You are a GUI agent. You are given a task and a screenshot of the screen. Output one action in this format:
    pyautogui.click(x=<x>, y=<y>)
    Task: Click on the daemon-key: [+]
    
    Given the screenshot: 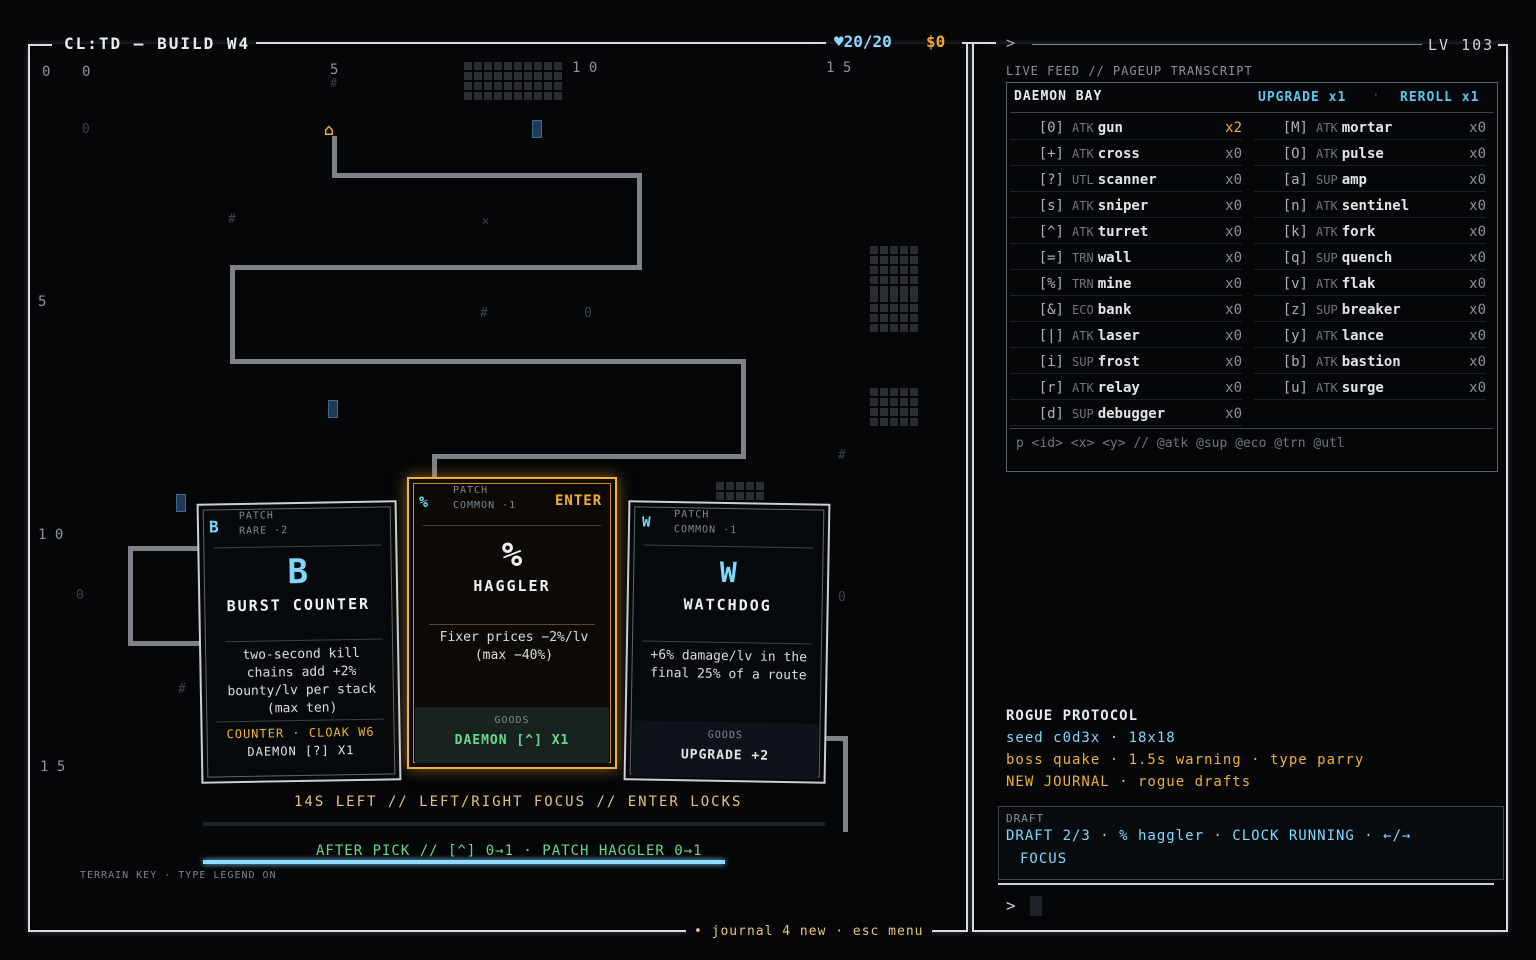 What is the action you would take?
    pyautogui.click(x=1051, y=153)
    